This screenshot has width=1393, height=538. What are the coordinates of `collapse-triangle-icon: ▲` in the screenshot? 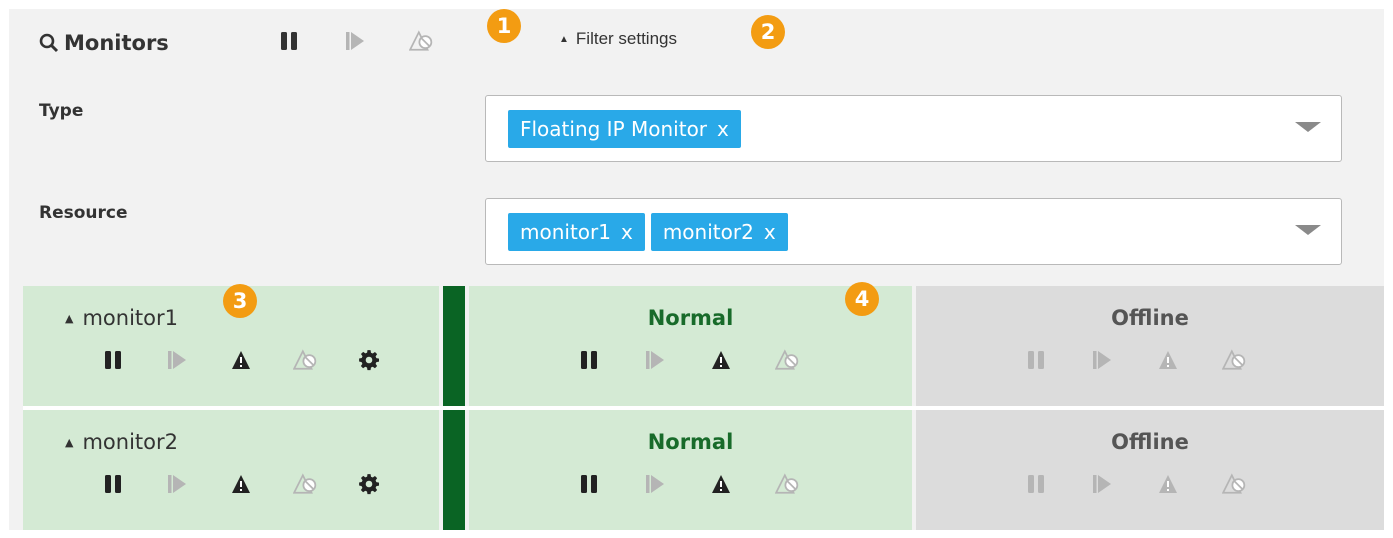 It's located at (69, 318).